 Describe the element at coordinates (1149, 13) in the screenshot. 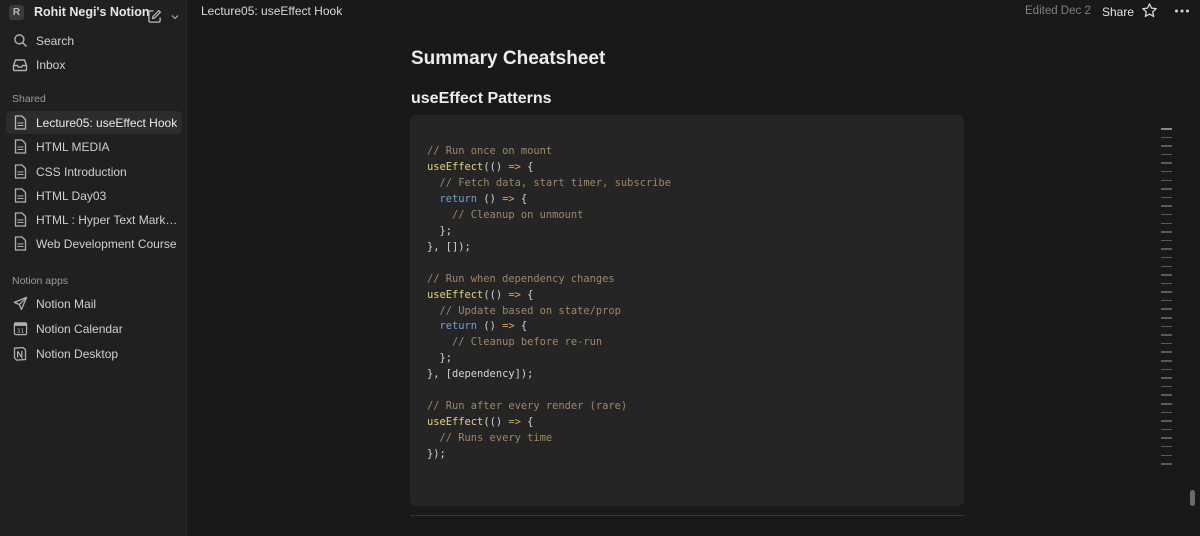

I see `star-icon` at that location.